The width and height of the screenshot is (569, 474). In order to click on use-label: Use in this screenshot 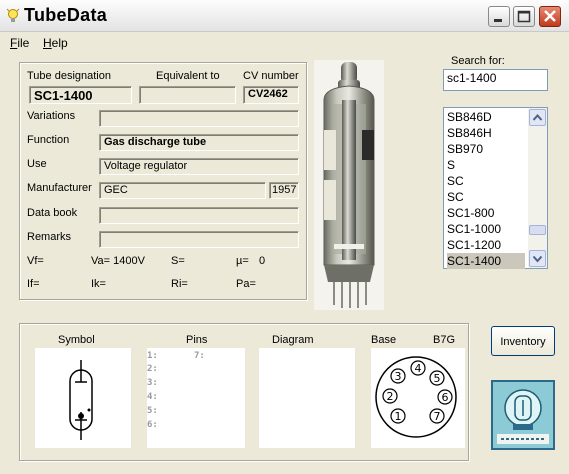, I will do `click(37, 164)`.